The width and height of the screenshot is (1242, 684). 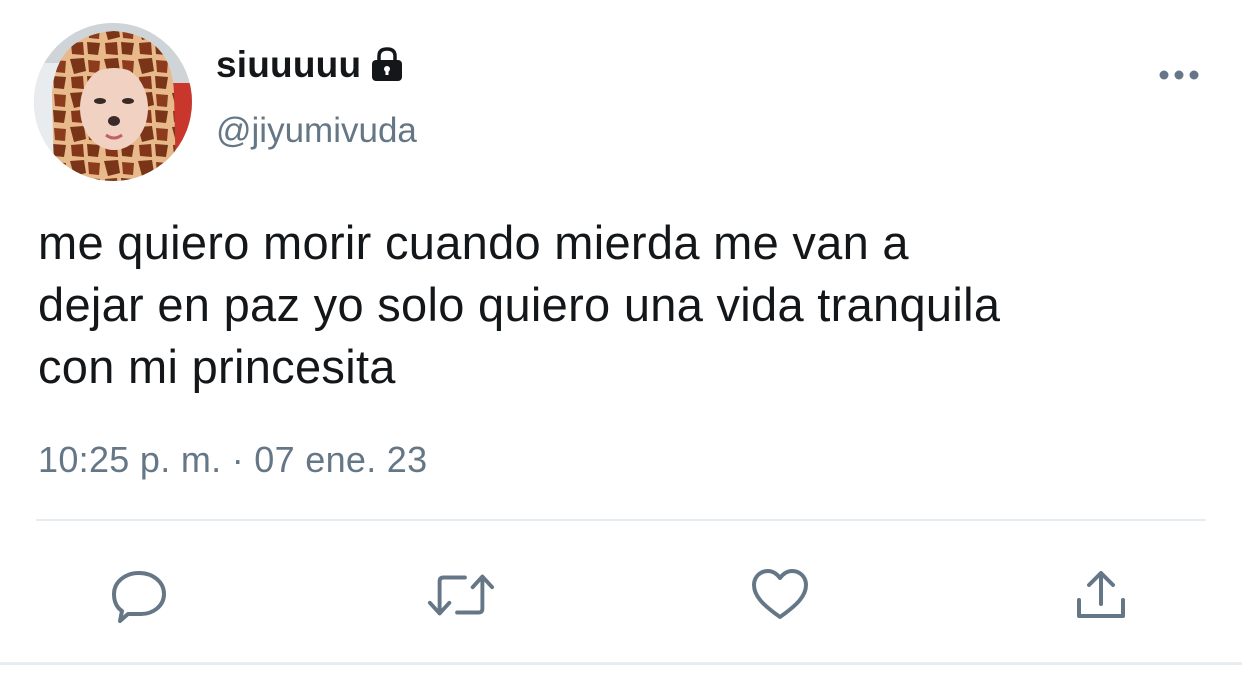 I want to click on reply-button, so click(x=139, y=595).